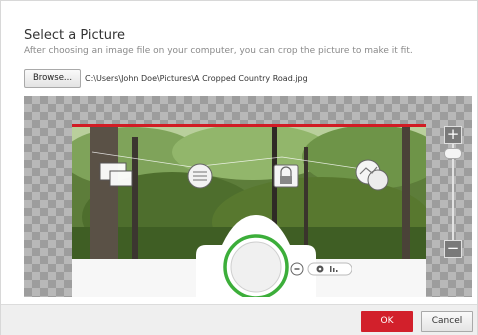 The width and height of the screenshot is (478, 335). I want to click on zoom-slider-thumb, so click(453, 153).